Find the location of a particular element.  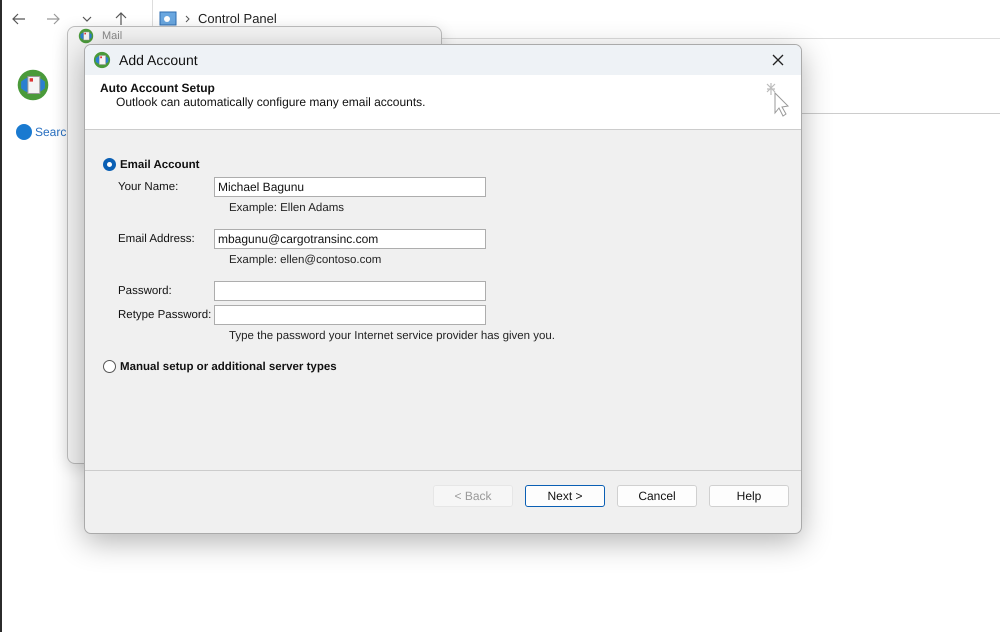

radio-label: Email Account is located at coordinates (160, 164).